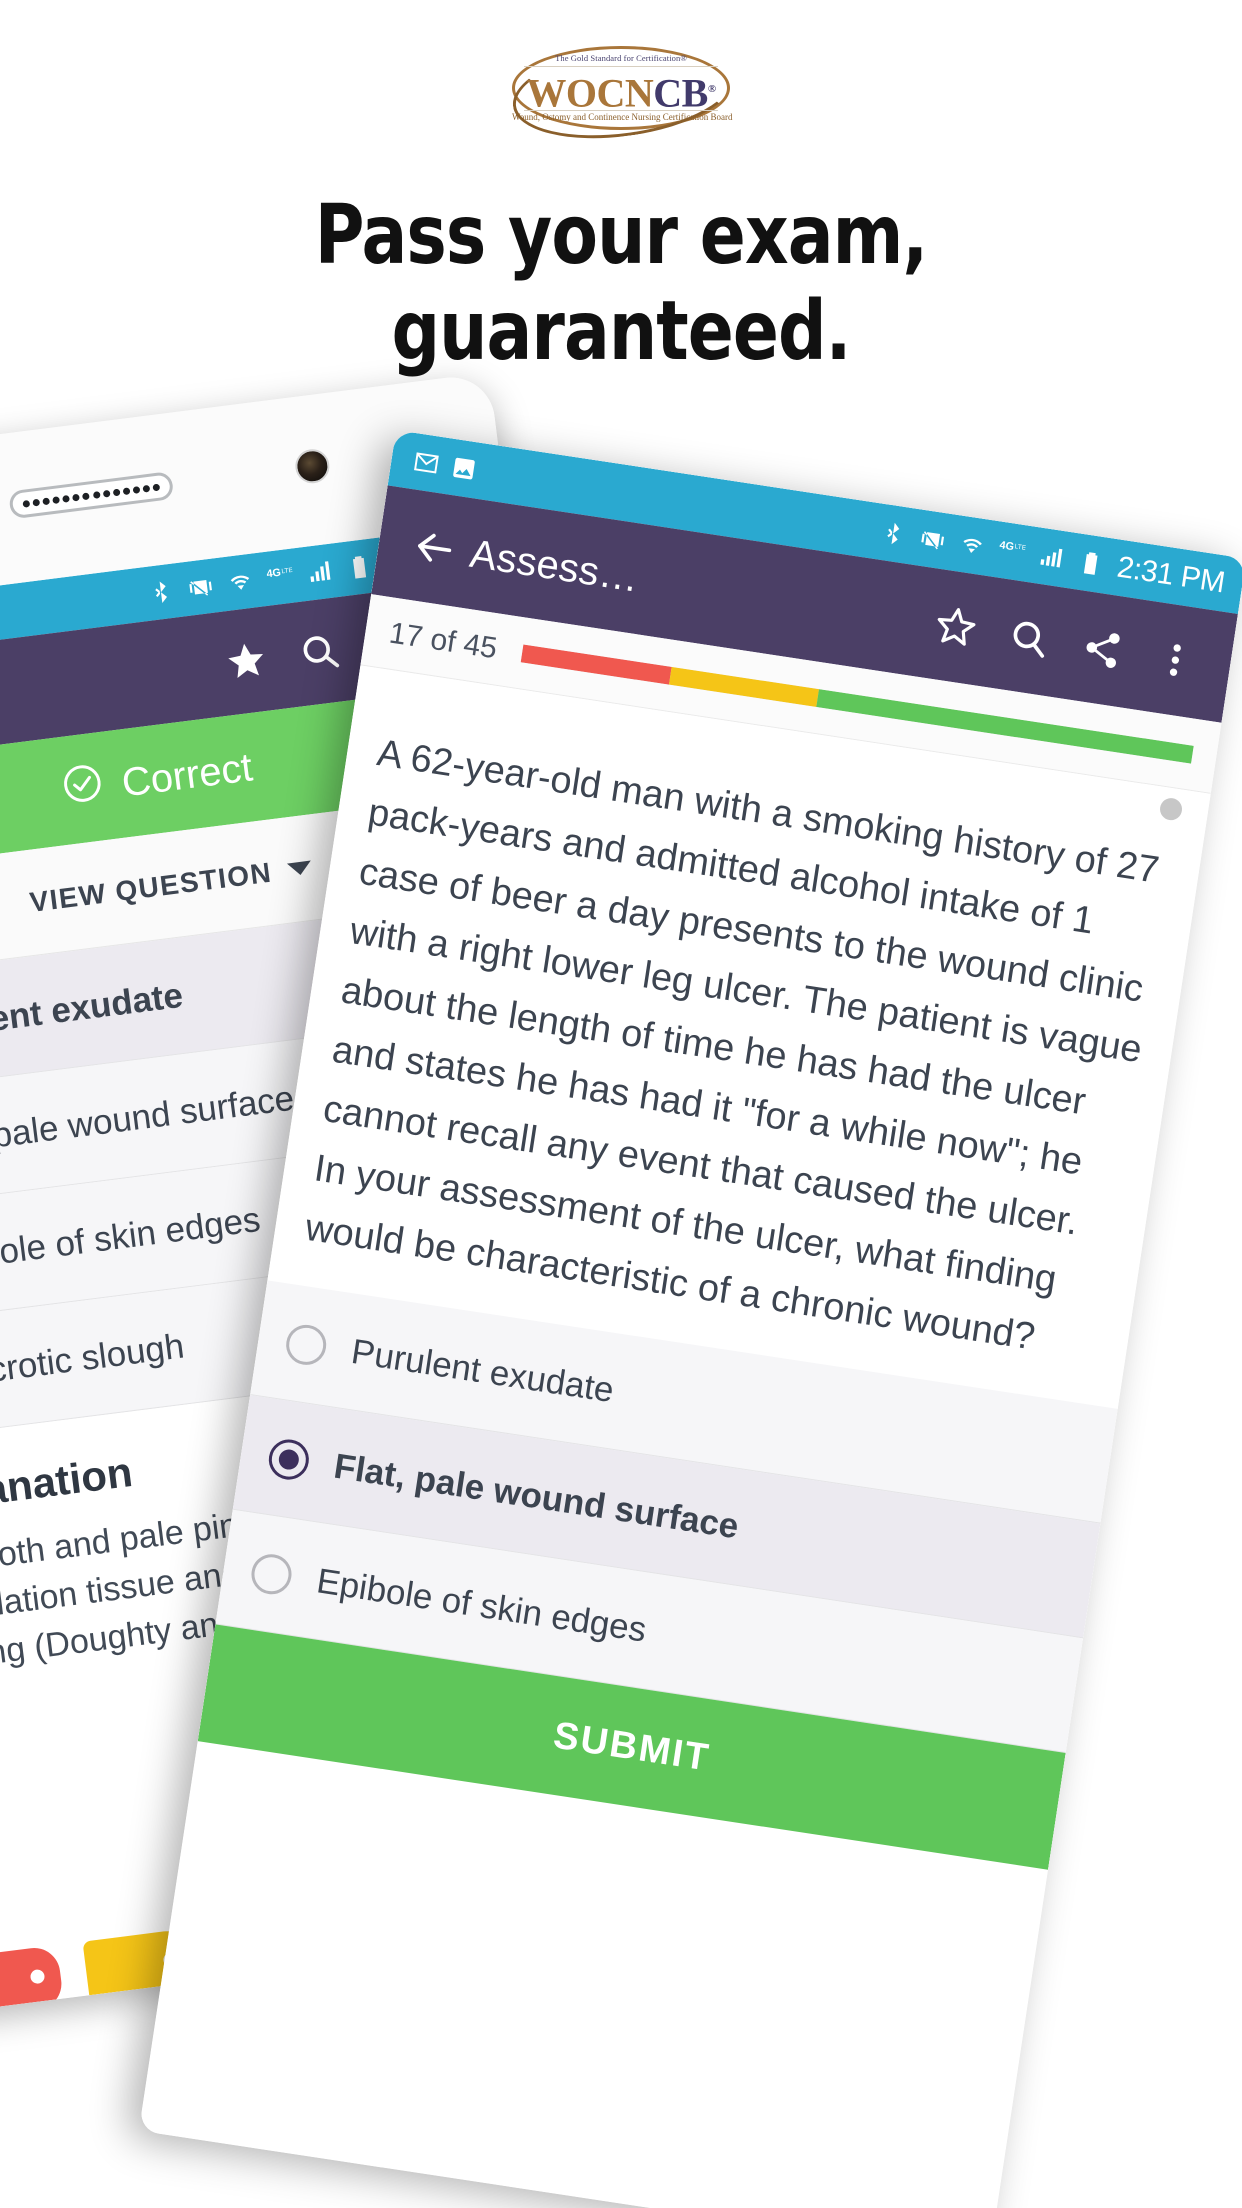  What do you see at coordinates (93, 1360) in the screenshot?
I see `option-label: Necrotic slough` at bounding box center [93, 1360].